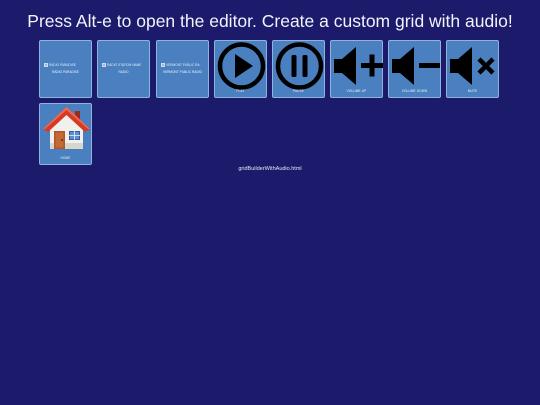 This screenshot has height=405, width=540. What do you see at coordinates (298, 91) in the screenshot?
I see `tile-label: Pause` at bounding box center [298, 91].